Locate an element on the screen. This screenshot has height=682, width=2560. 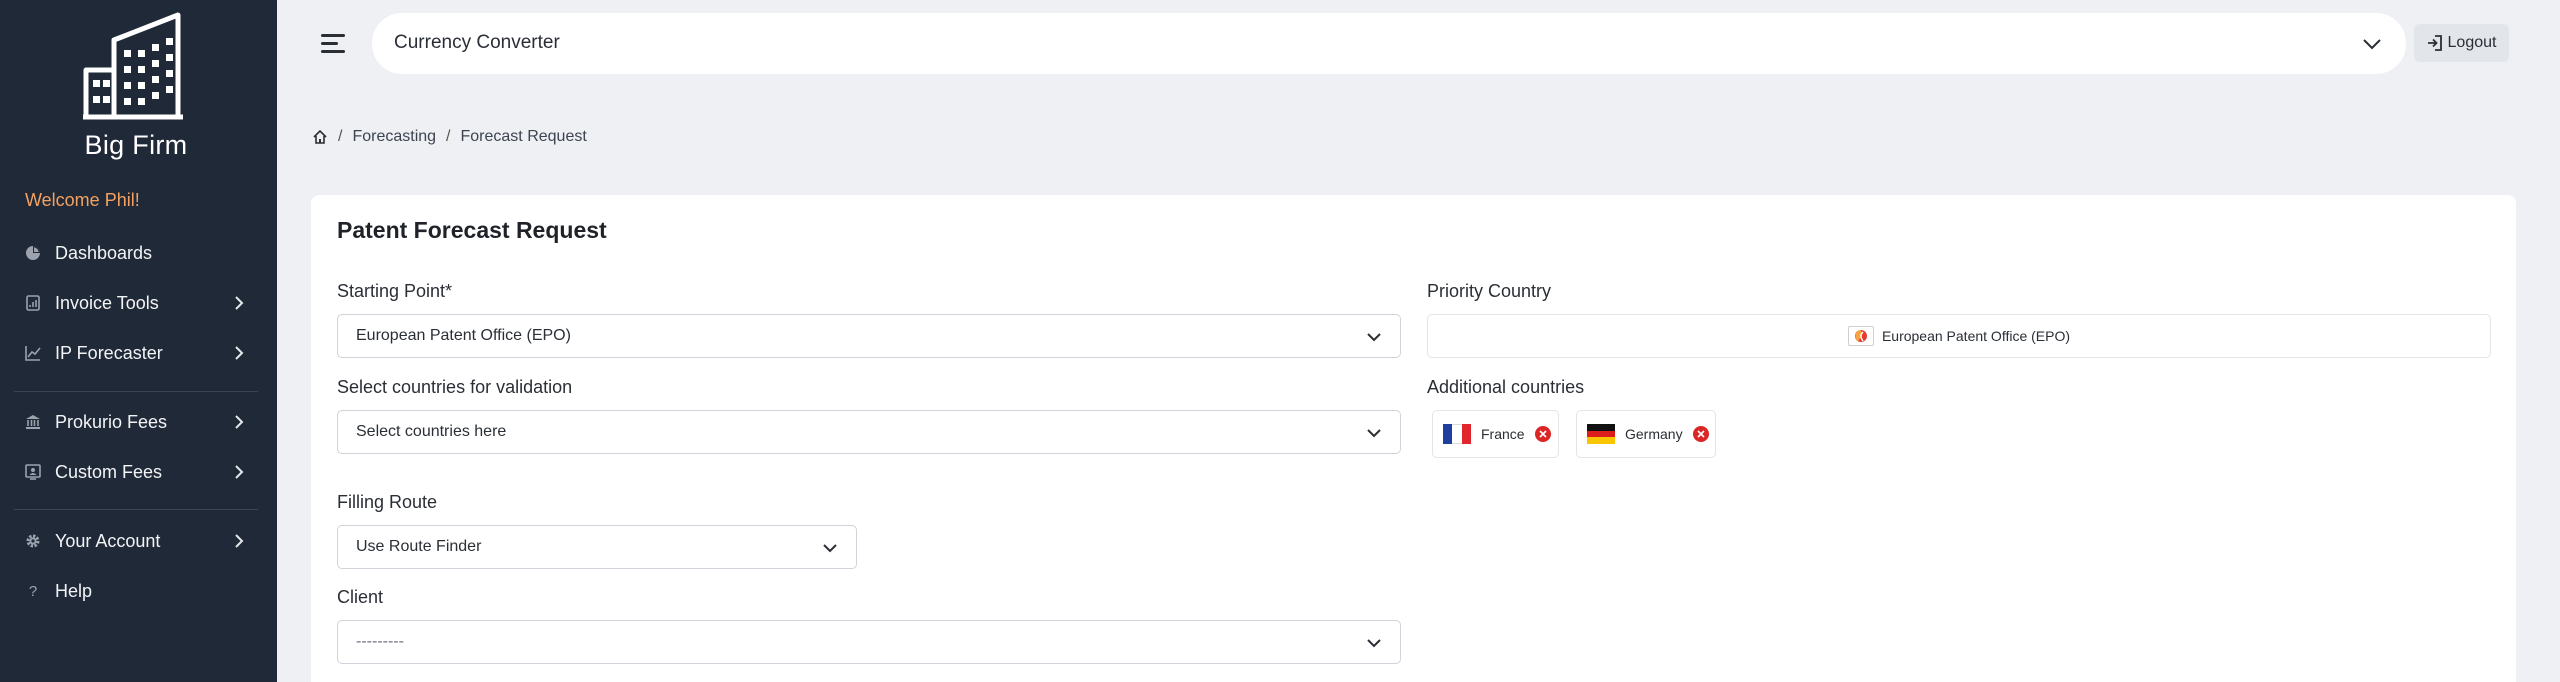
sidebar-item-label: Invoice Tools is located at coordinates (107, 302).